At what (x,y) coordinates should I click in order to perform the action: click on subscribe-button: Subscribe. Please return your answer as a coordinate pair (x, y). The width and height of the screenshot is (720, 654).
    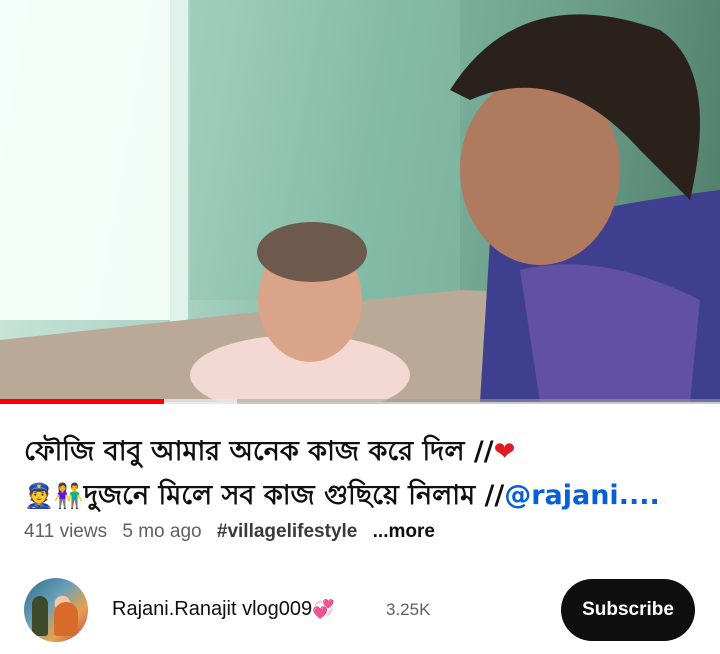
    Looking at the image, I should click on (628, 610).